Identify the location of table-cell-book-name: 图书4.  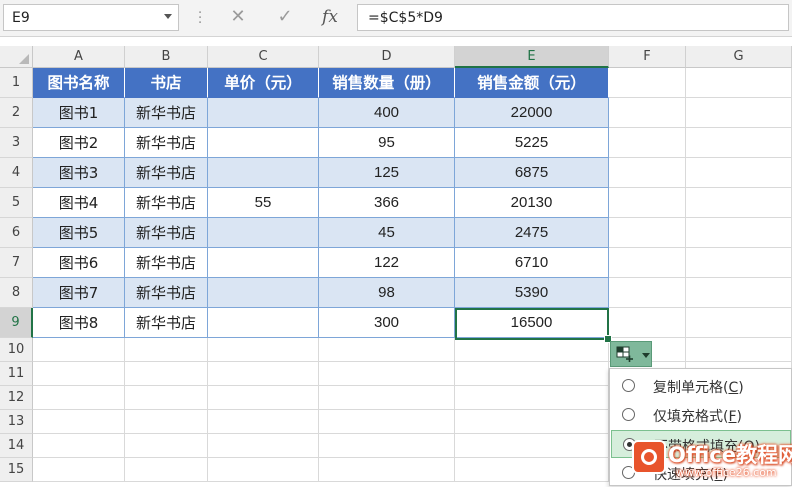
(79, 203).